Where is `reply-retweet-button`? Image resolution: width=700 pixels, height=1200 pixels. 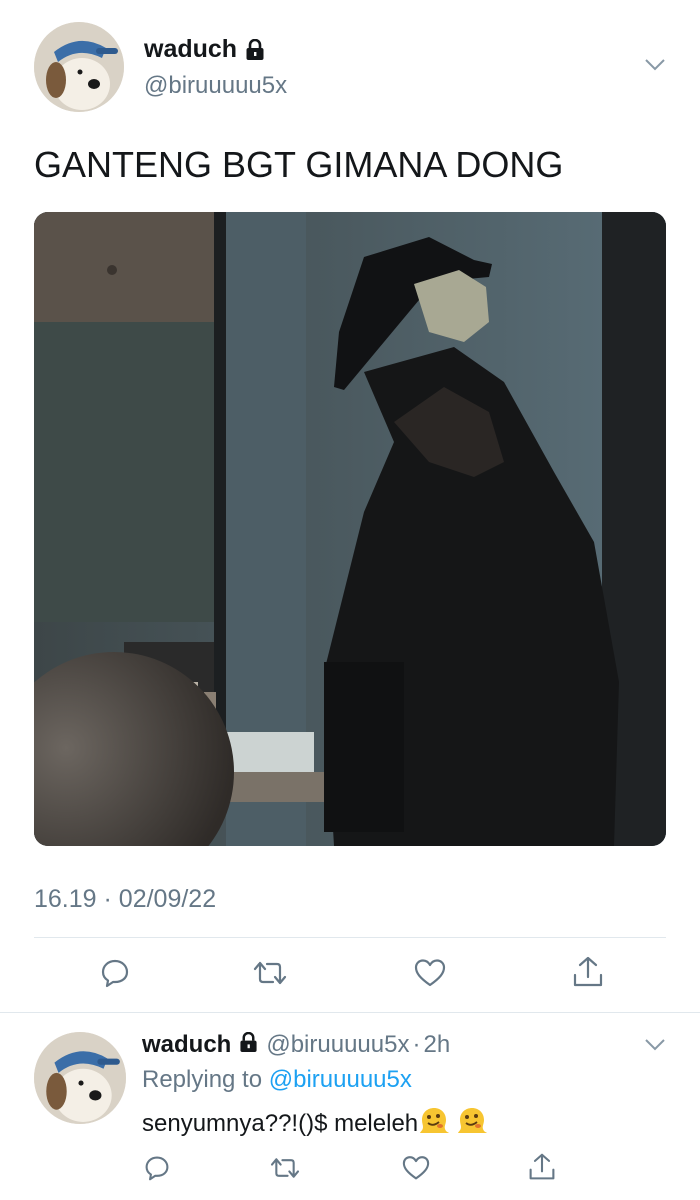 reply-retweet-button is located at coordinates (285, 1168).